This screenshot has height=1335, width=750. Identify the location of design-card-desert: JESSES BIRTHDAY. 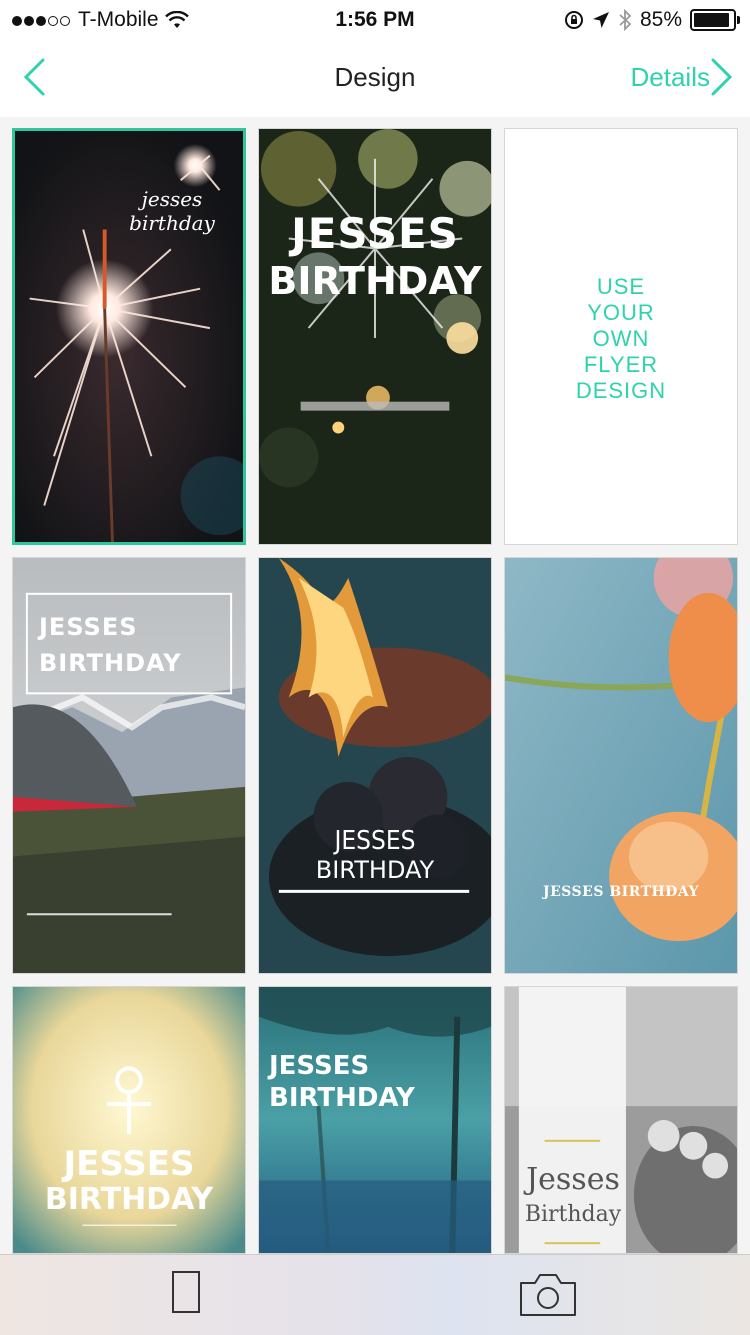
(129, 1120).